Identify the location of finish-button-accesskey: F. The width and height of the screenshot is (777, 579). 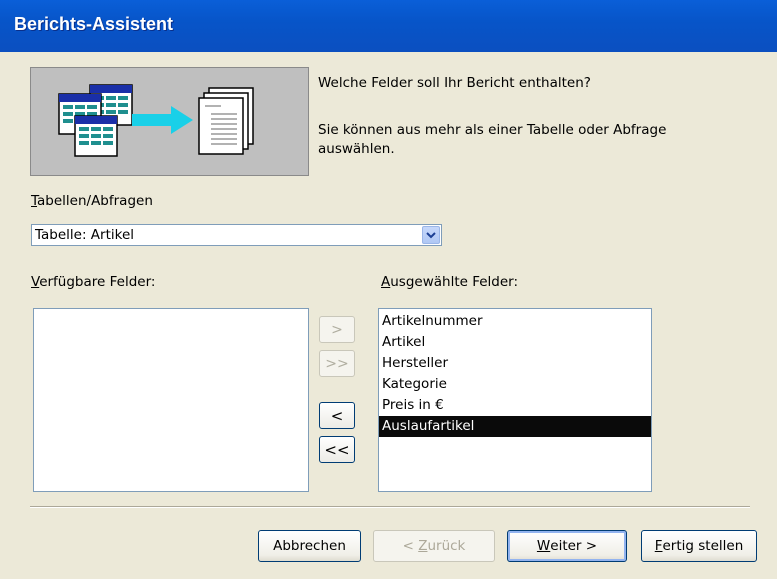
(658, 546).